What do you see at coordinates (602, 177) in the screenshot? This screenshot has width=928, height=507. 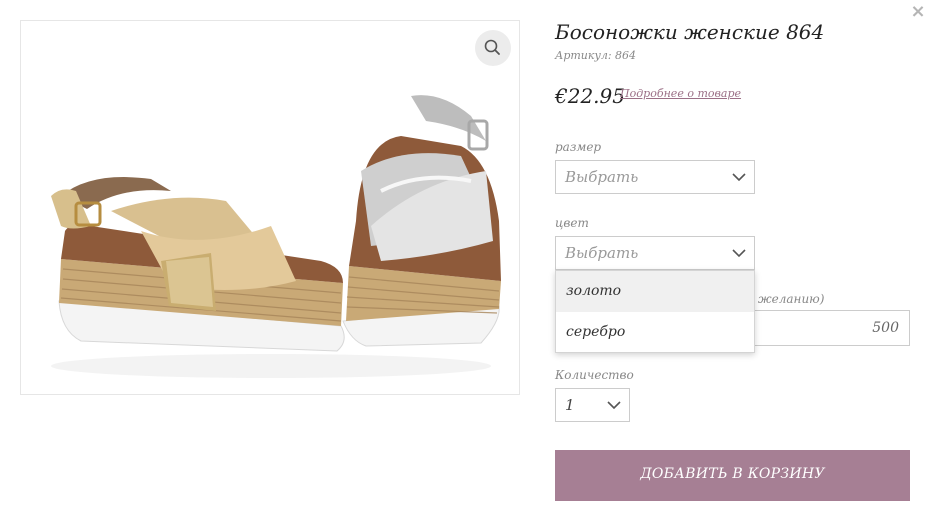 I see `size-select-value: Выбрать` at bounding box center [602, 177].